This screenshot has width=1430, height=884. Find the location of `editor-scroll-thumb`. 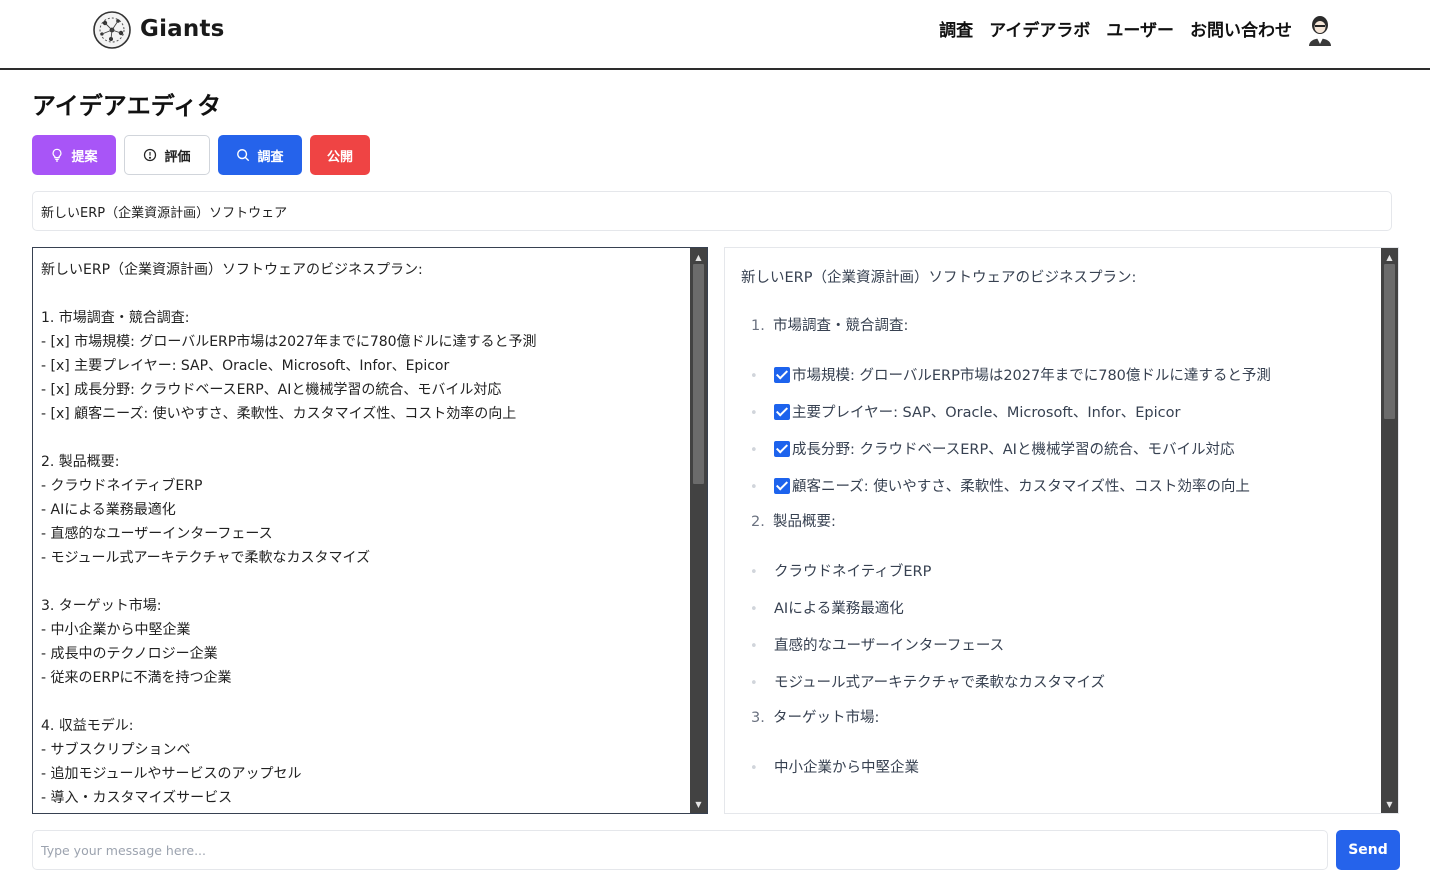

editor-scroll-thumb is located at coordinates (698, 374).